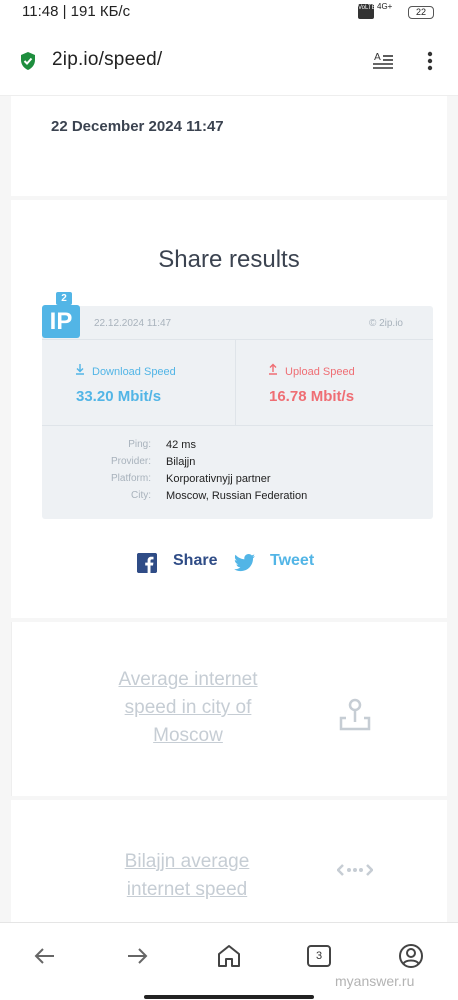 This screenshot has width=458, height=1000. Describe the element at coordinates (355, 714) in the screenshot. I see `location-pin-icon` at that location.